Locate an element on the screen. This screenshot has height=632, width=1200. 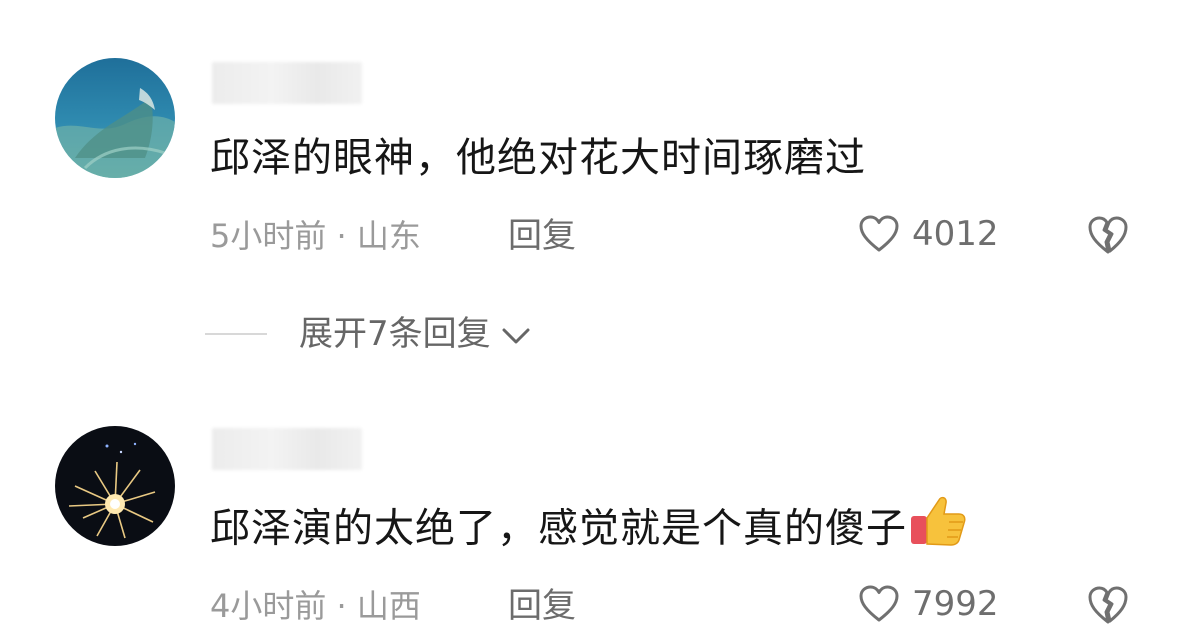
avatar is located at coordinates (115, 486).